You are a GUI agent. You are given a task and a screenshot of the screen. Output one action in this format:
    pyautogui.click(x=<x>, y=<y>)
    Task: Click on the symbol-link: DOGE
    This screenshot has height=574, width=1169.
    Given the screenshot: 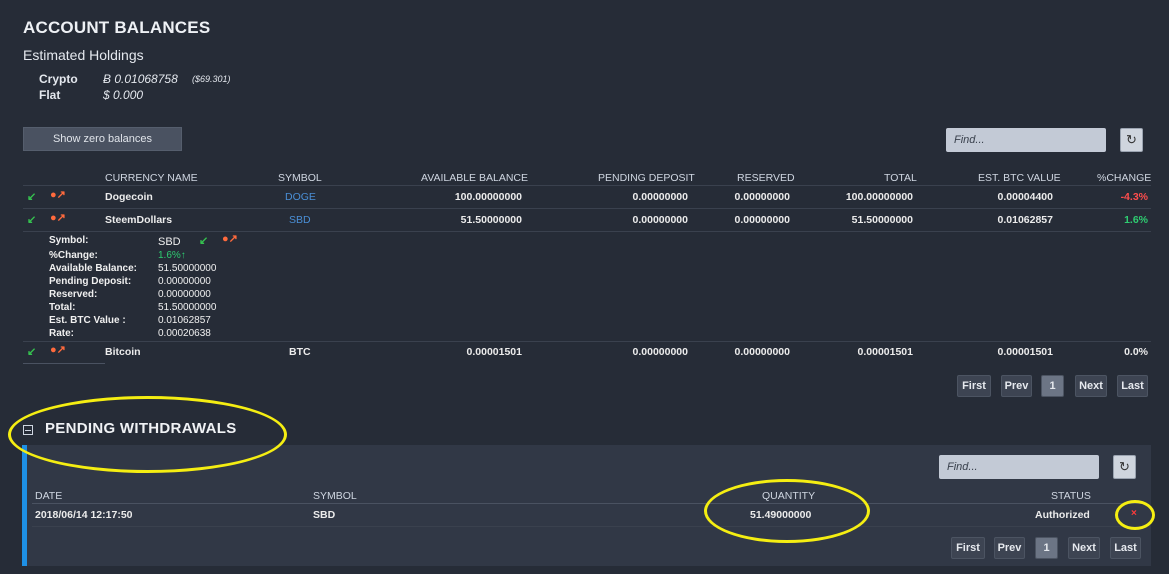 What is the action you would take?
    pyautogui.click(x=300, y=197)
    